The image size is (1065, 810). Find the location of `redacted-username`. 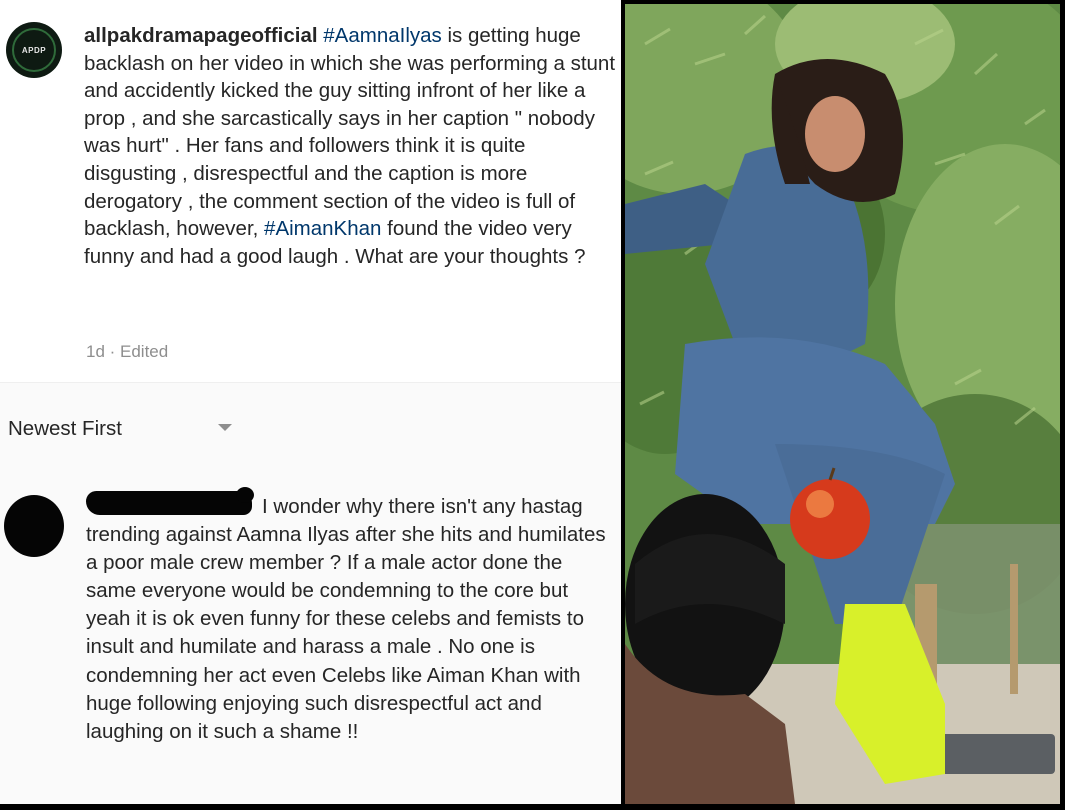

redacted-username is located at coordinates (169, 503).